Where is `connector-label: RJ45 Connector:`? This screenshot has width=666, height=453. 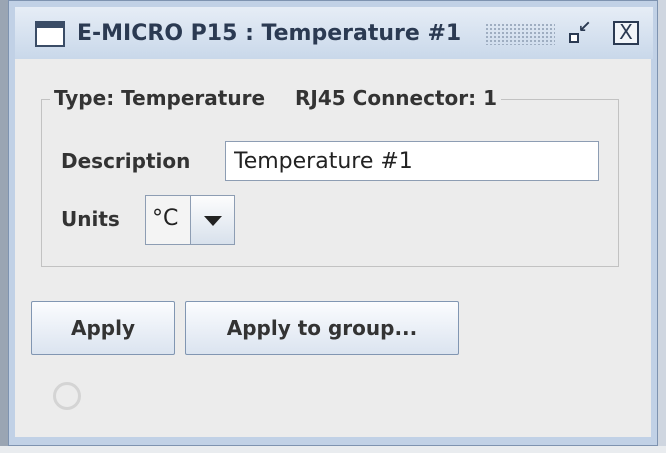
connector-label: RJ45 Connector: is located at coordinates (386, 98).